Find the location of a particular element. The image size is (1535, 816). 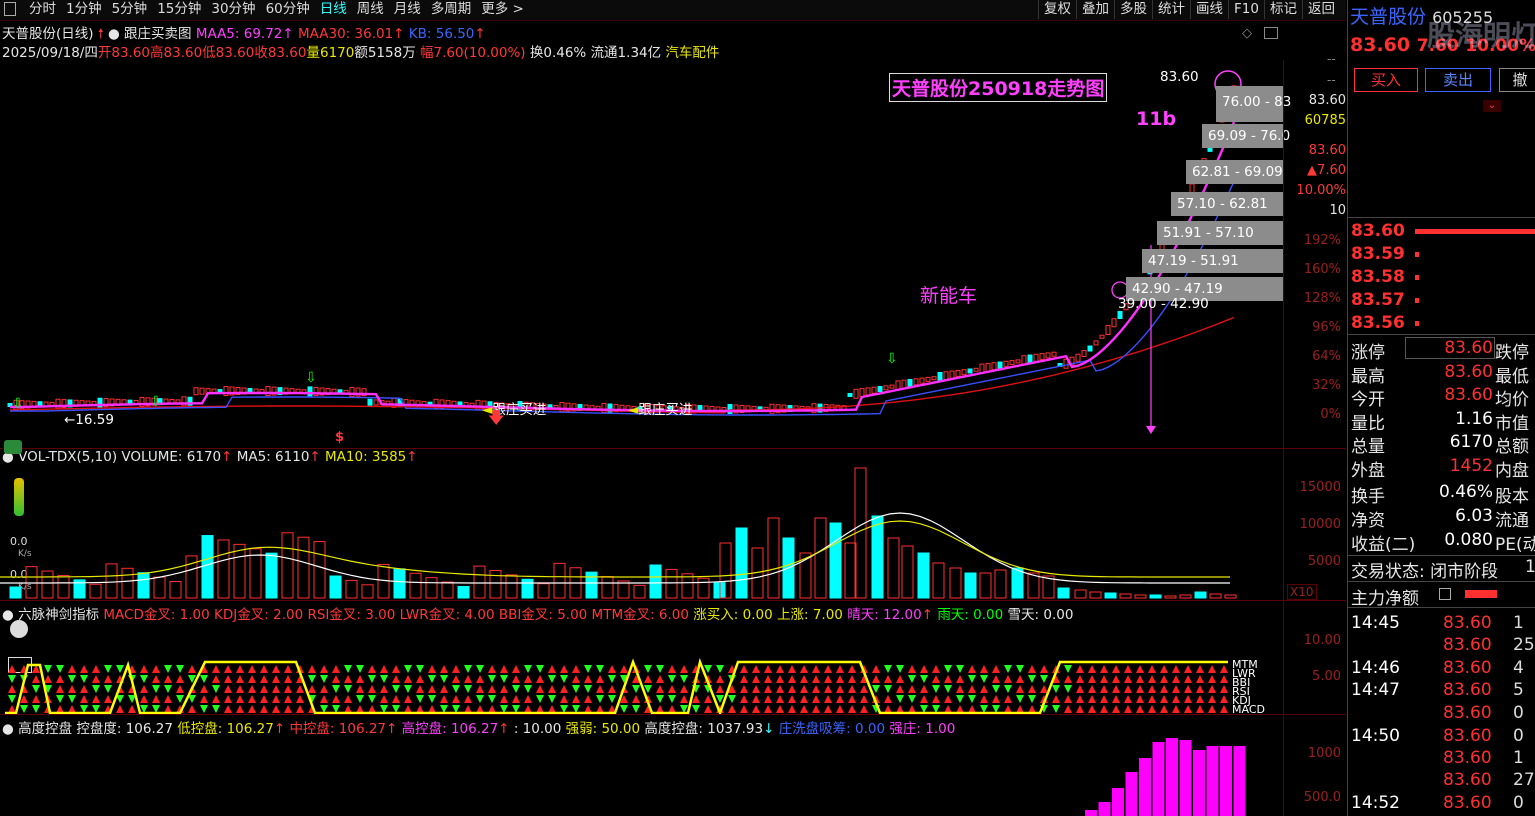

multi-stock-button: 多股 is located at coordinates (1133, 9).